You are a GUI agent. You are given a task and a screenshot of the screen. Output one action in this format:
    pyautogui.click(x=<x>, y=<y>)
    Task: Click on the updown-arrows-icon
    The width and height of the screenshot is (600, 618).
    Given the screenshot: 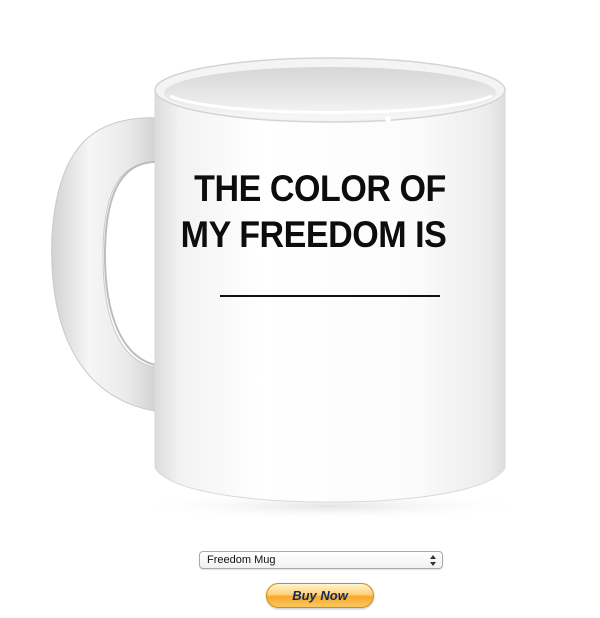 What is the action you would take?
    pyautogui.click(x=433, y=560)
    